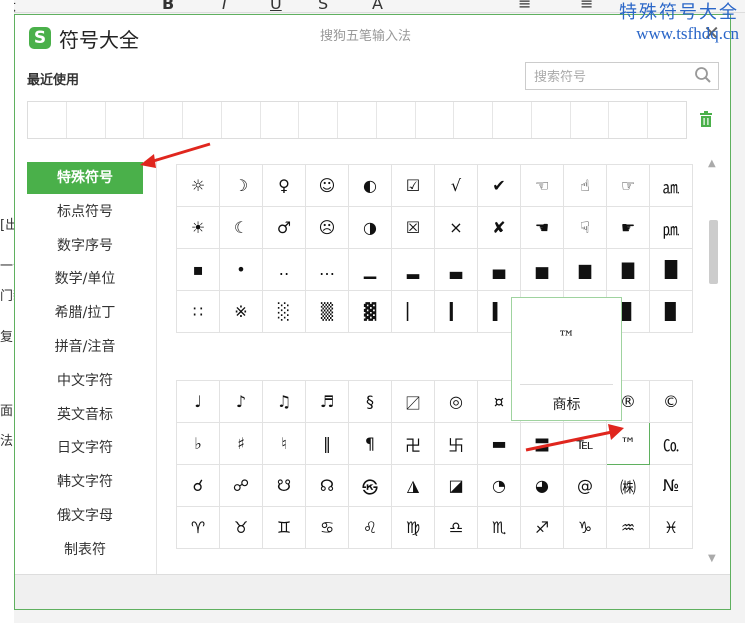 The height and width of the screenshot is (623, 745). I want to click on symbol-cell: ▏, so click(413, 311).